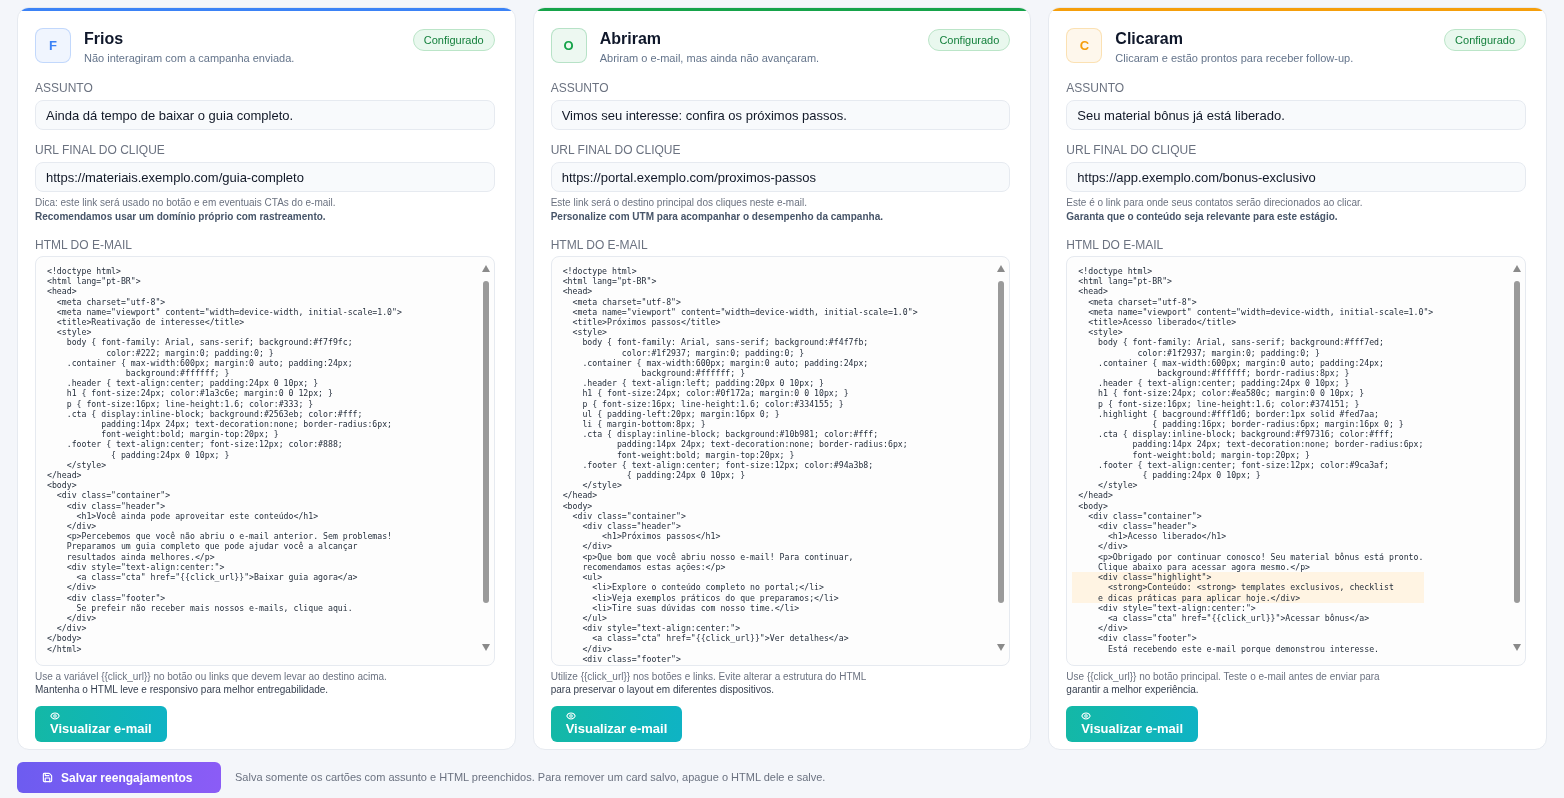  What do you see at coordinates (568, 45) in the screenshot?
I see `avatar-initial: O` at bounding box center [568, 45].